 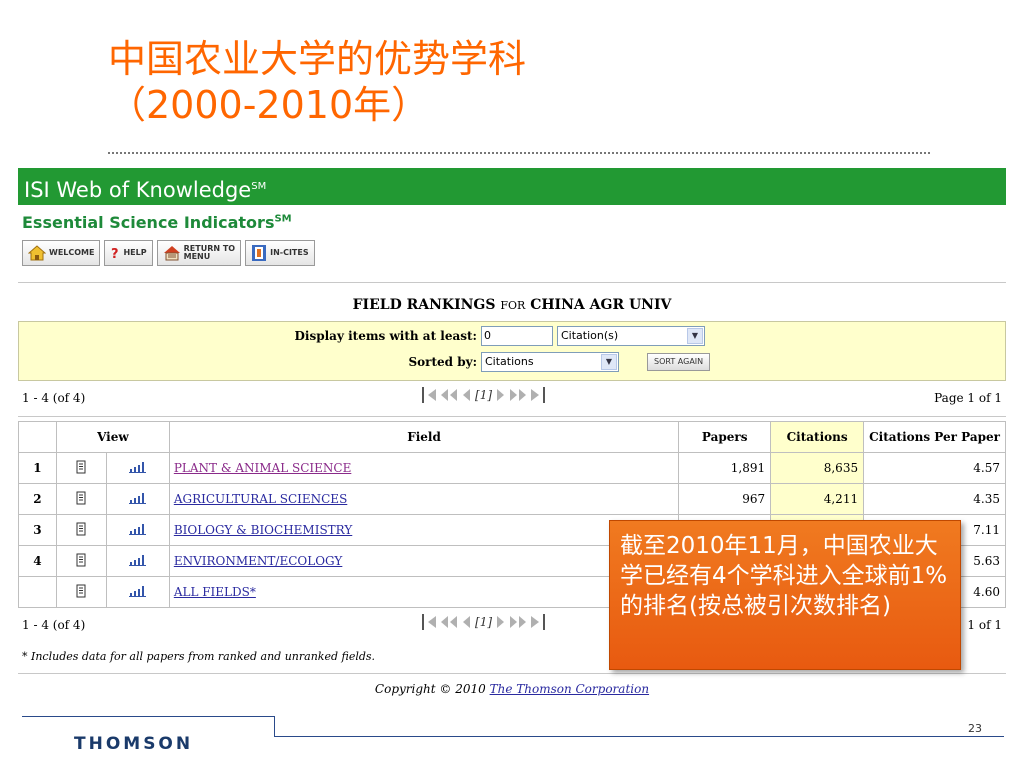 I want to click on field-cell: ENVIRONMENT/ECOLOGY, so click(x=424, y=561).